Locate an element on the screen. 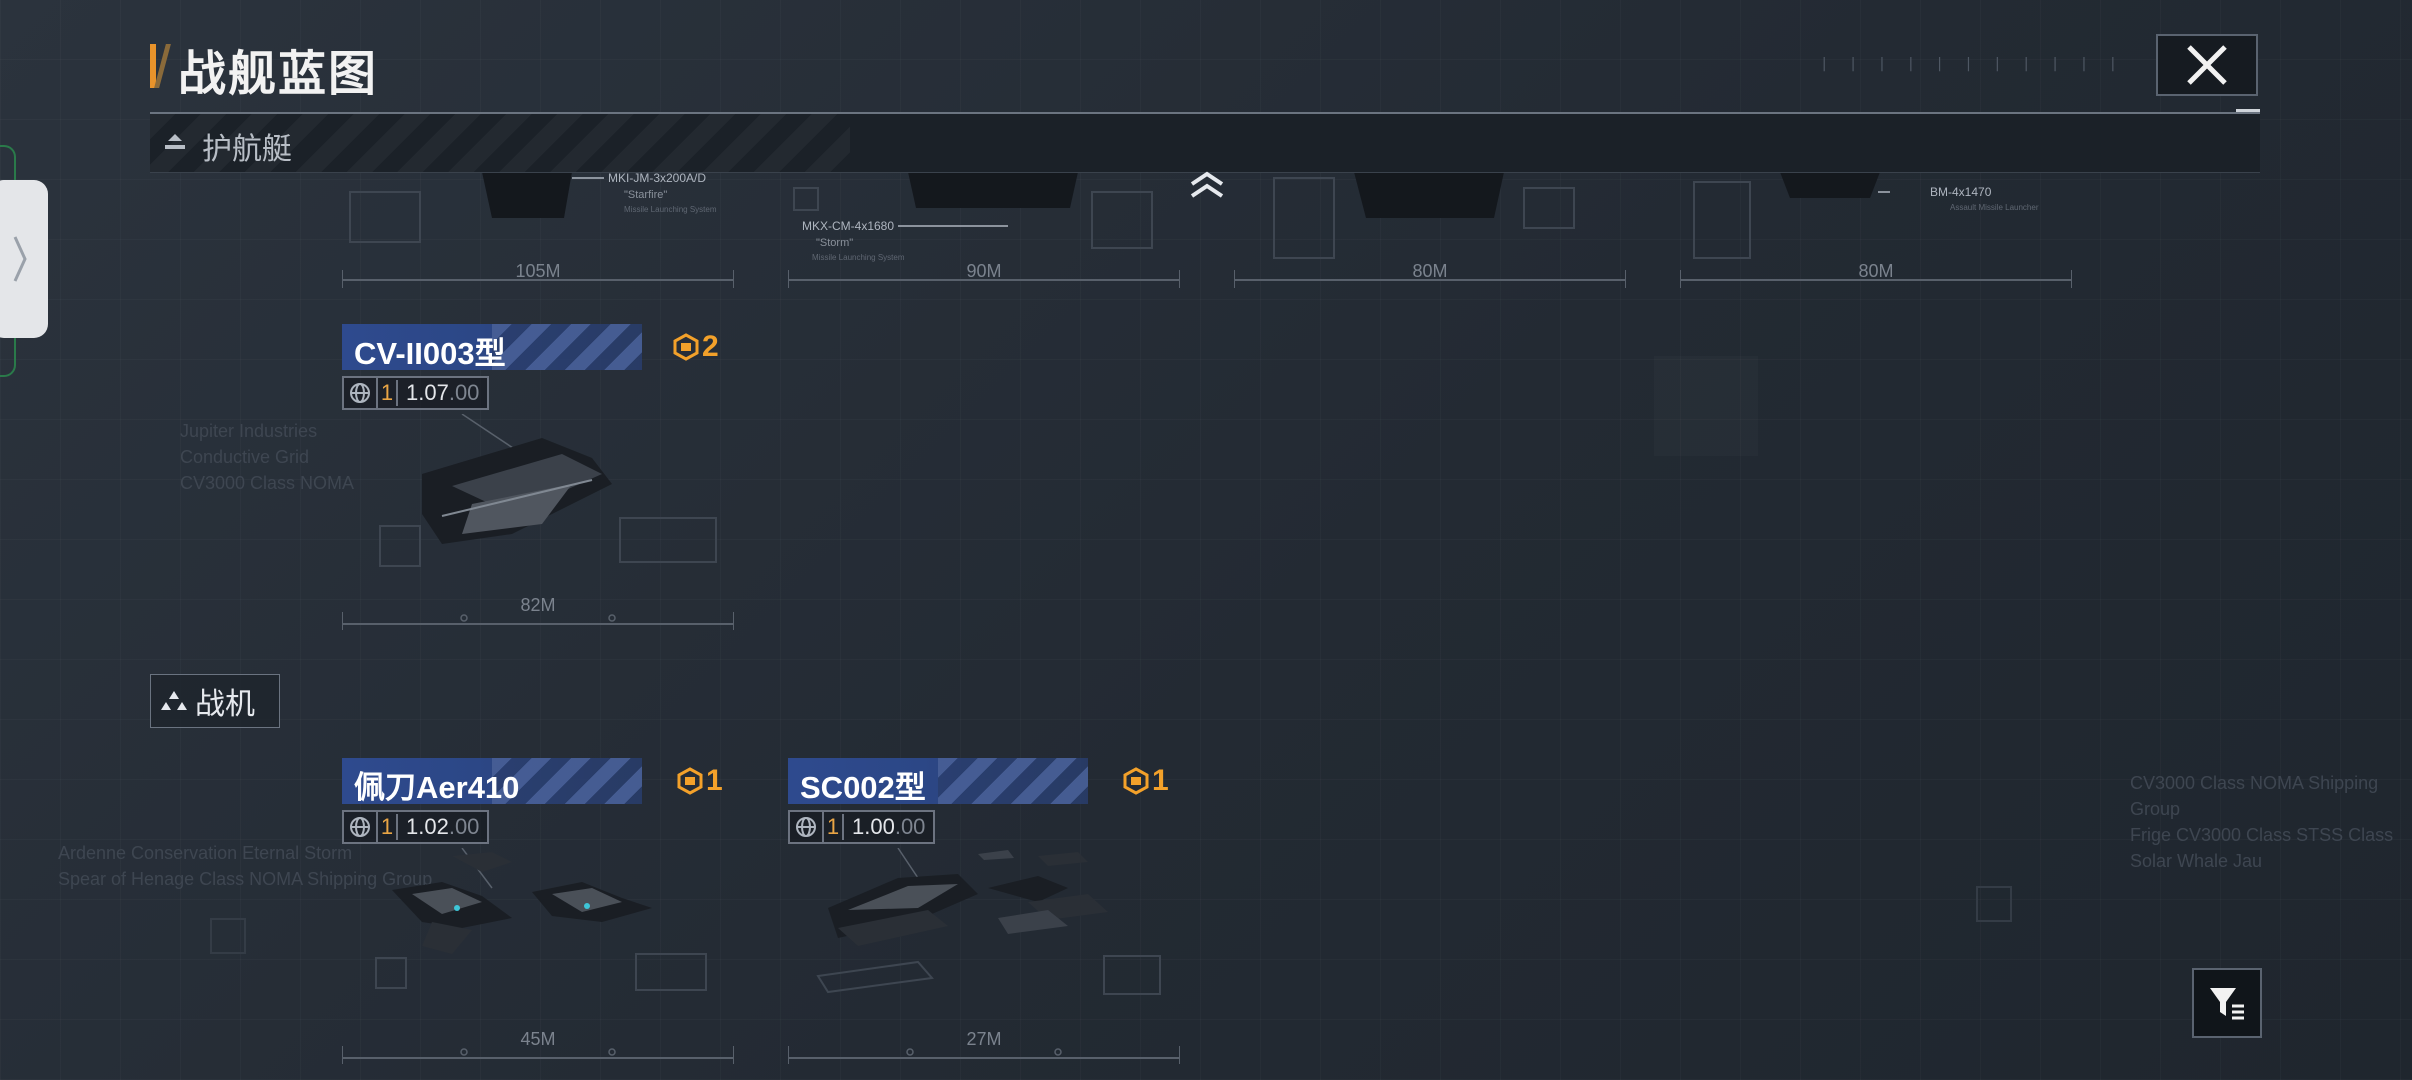 This screenshot has width=2412, height=1080. ship-length: 45M is located at coordinates (538, 1039).